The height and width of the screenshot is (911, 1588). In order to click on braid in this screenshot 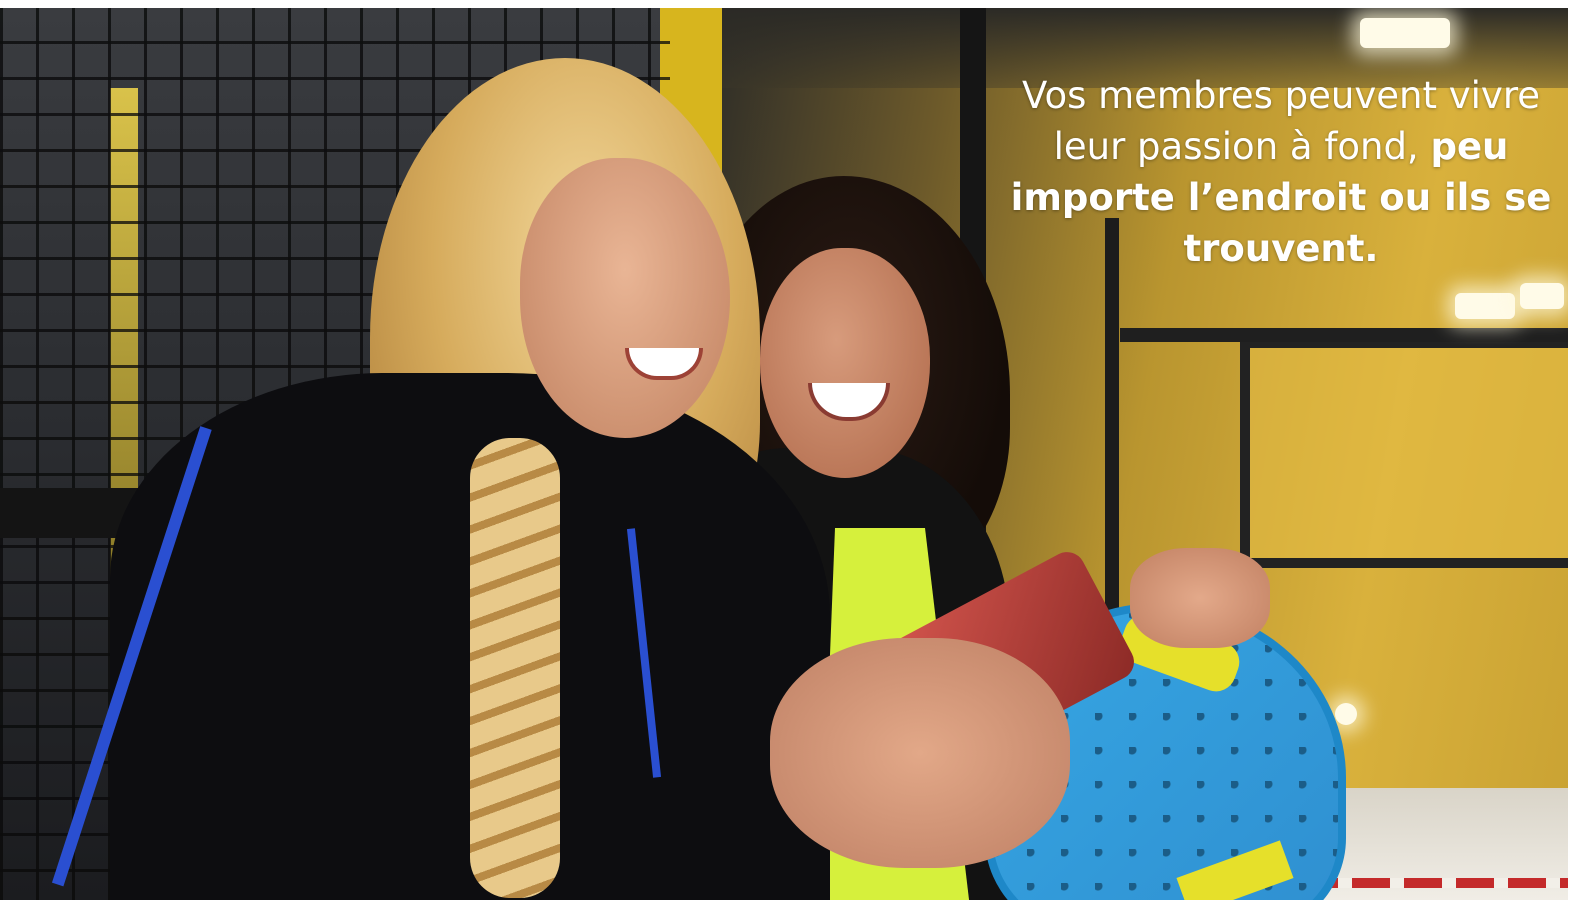, I will do `click(515, 668)`.